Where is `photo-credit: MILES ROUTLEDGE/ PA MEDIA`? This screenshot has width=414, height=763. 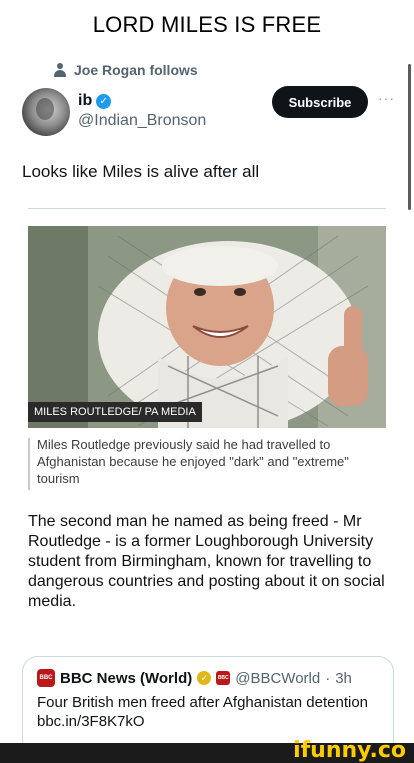 photo-credit: MILES ROUTLEDGE/ PA MEDIA is located at coordinates (115, 412).